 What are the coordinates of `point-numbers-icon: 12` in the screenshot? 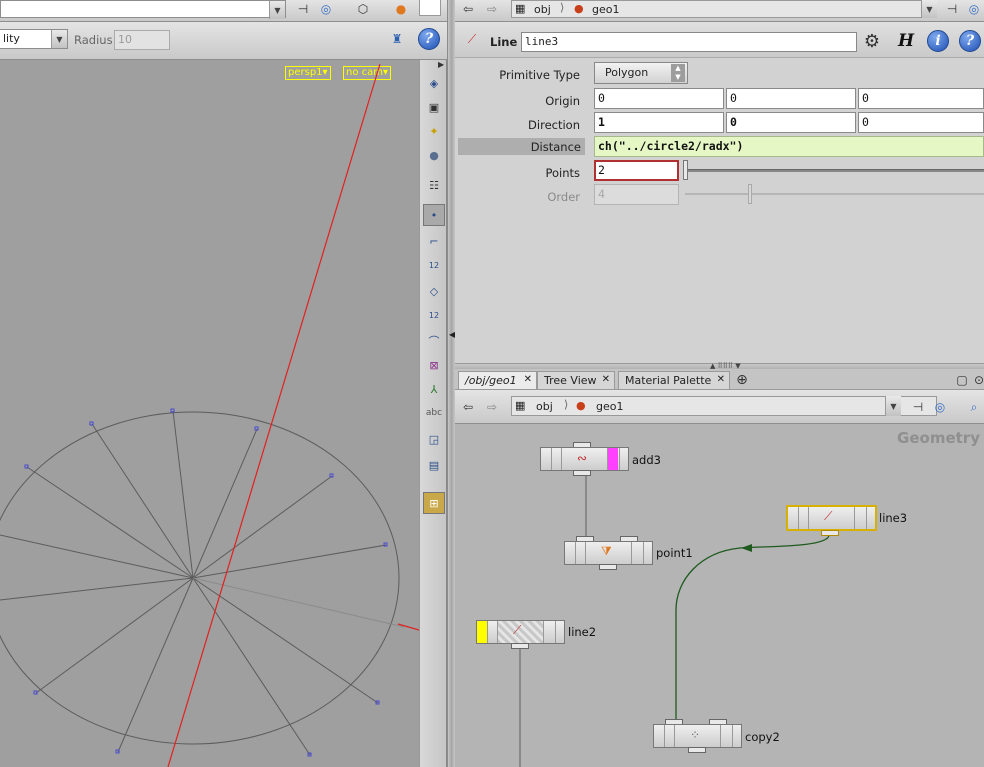 It's located at (434, 265).